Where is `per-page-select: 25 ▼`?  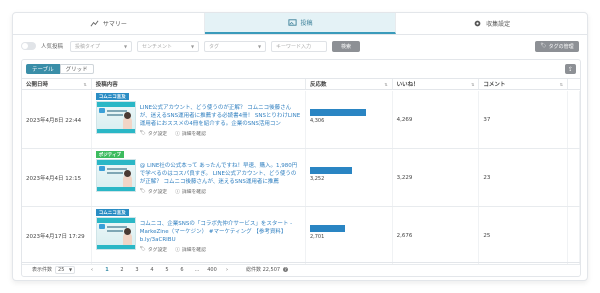
per-page-select: 25 ▼ is located at coordinates (65, 269).